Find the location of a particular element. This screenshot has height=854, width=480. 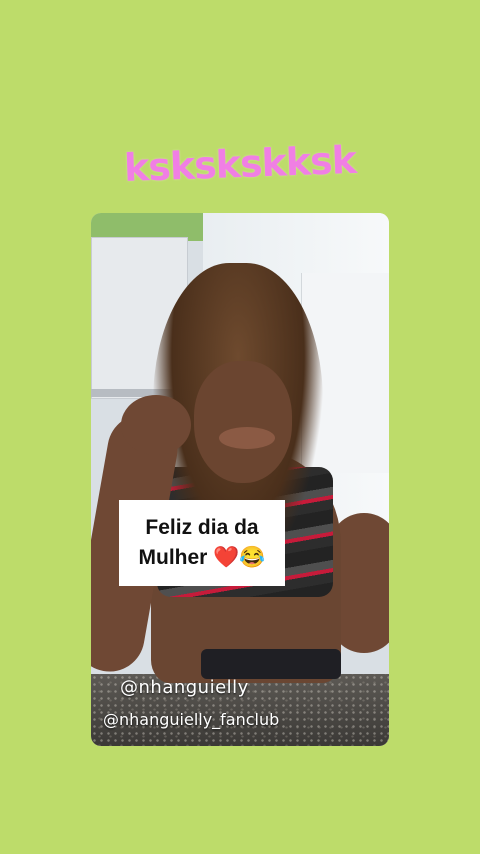

handle-secondary: @nhanguielly_fanclub is located at coordinates (191, 719).